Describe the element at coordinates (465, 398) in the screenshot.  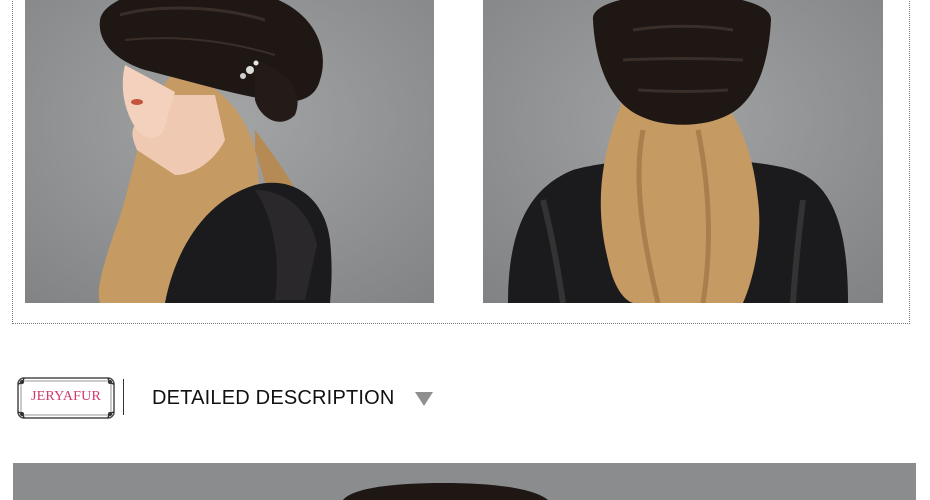
I see `description-header: JERYAFUR DETAILED DESCRIPTION` at that location.